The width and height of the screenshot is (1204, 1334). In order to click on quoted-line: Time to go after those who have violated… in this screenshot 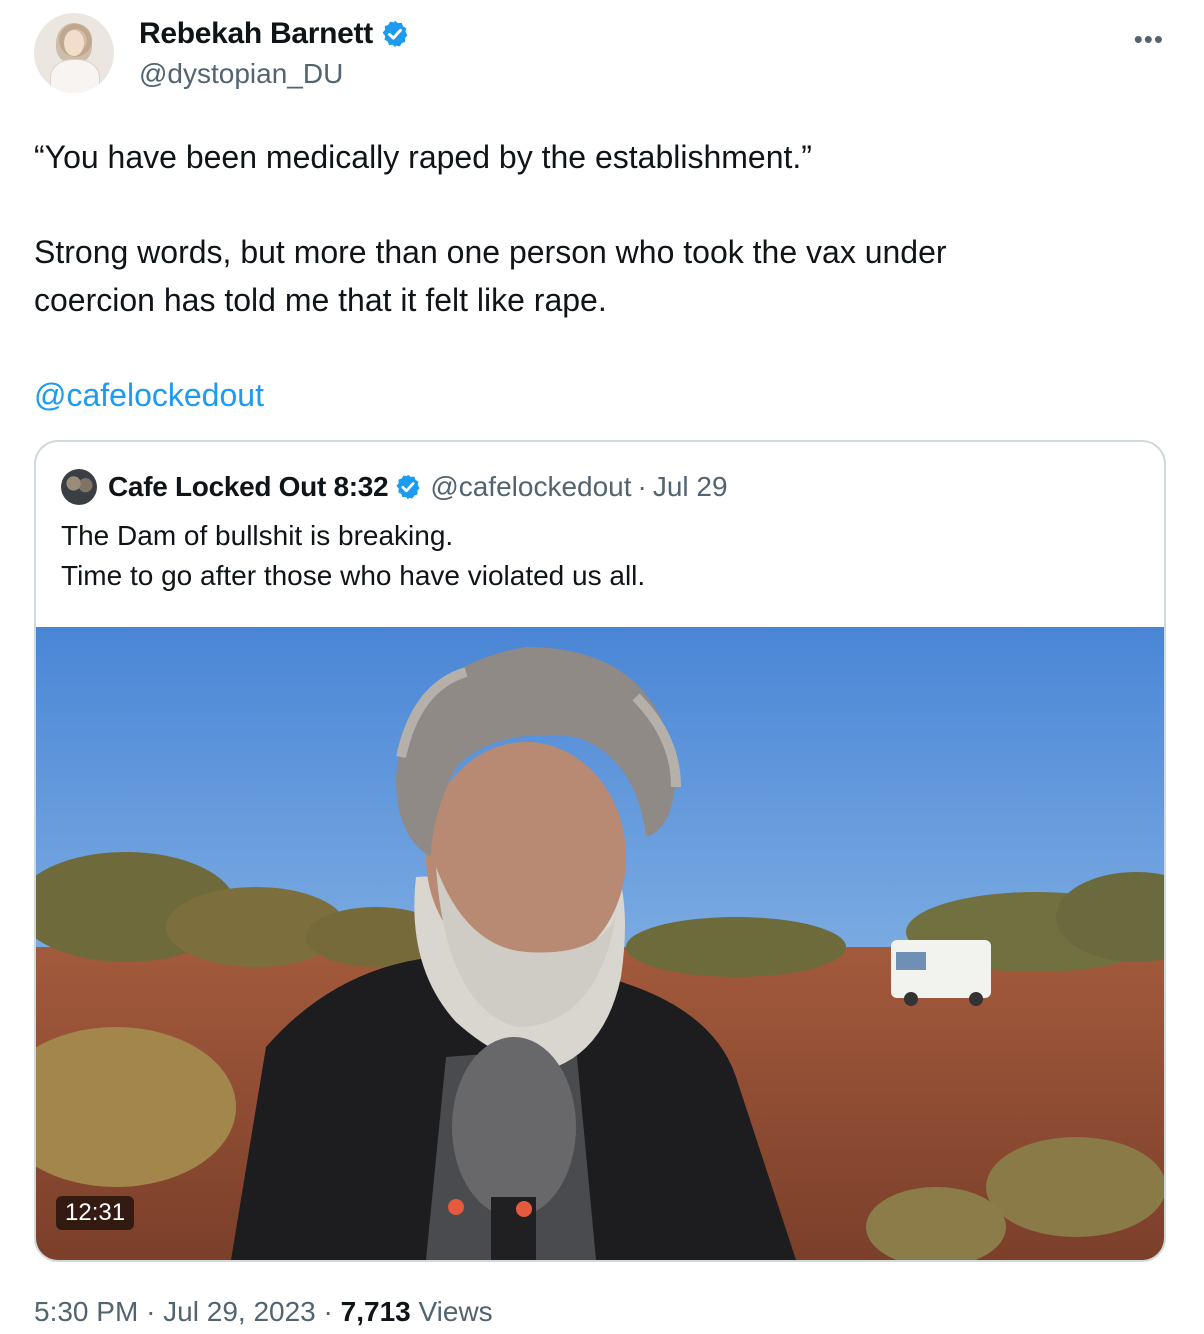, I will do `click(353, 575)`.